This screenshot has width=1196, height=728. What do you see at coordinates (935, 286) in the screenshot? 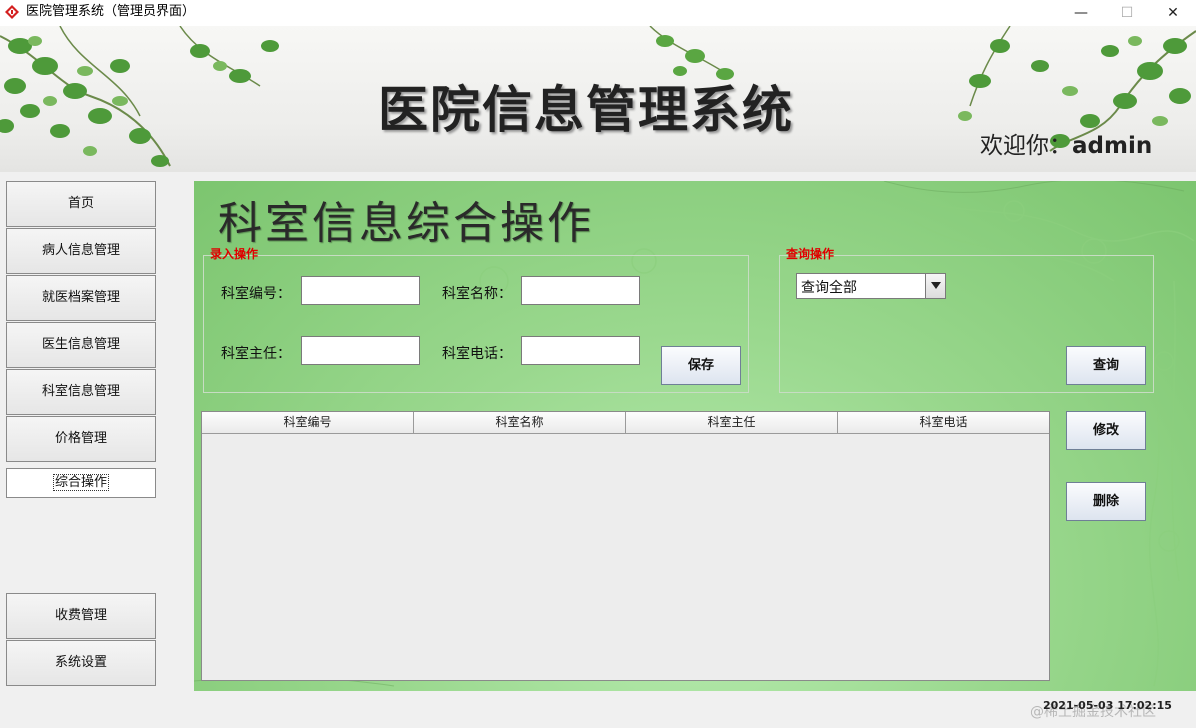
I see `dropdown-arrow-icon` at bounding box center [935, 286].